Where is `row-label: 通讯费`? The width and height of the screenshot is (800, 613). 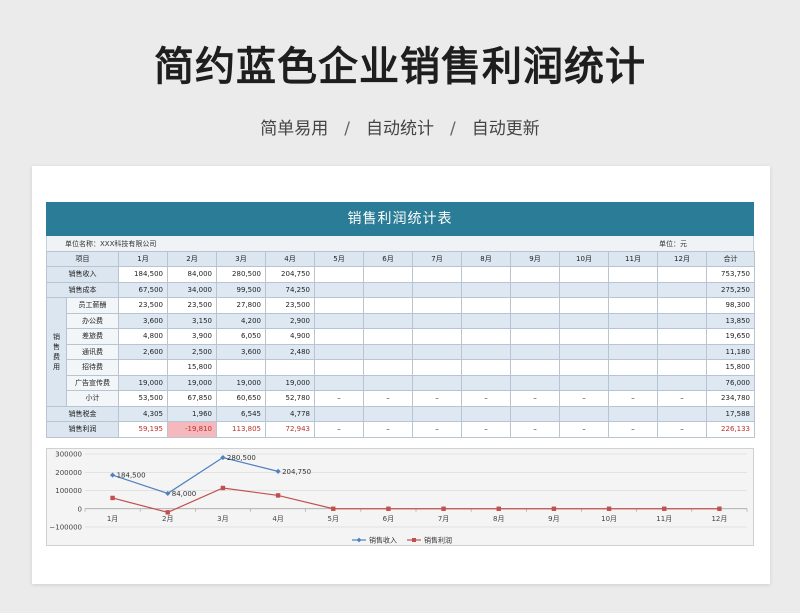
row-label: 通讯费 is located at coordinates (92, 351).